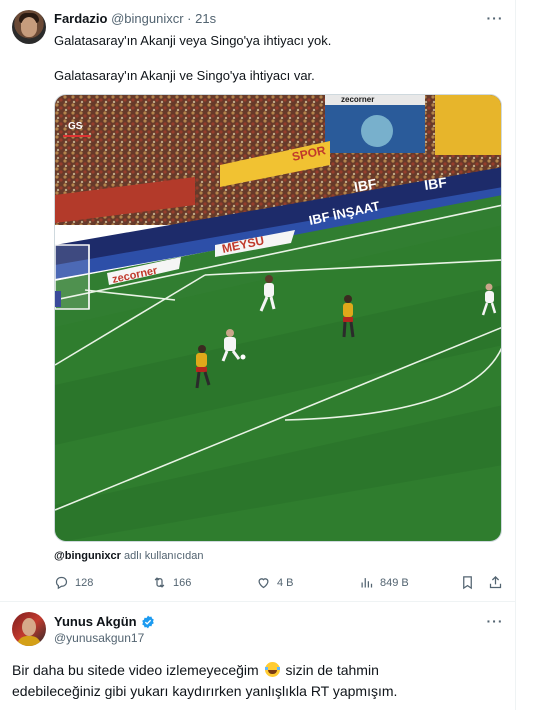 This screenshot has height=710, width=541. I want to click on broadcast-logo-underline, so click(77, 136).